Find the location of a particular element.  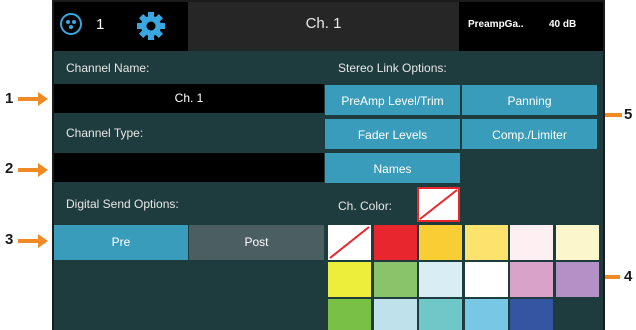

link-fader-levels-button: Fader Levels is located at coordinates (392, 134).